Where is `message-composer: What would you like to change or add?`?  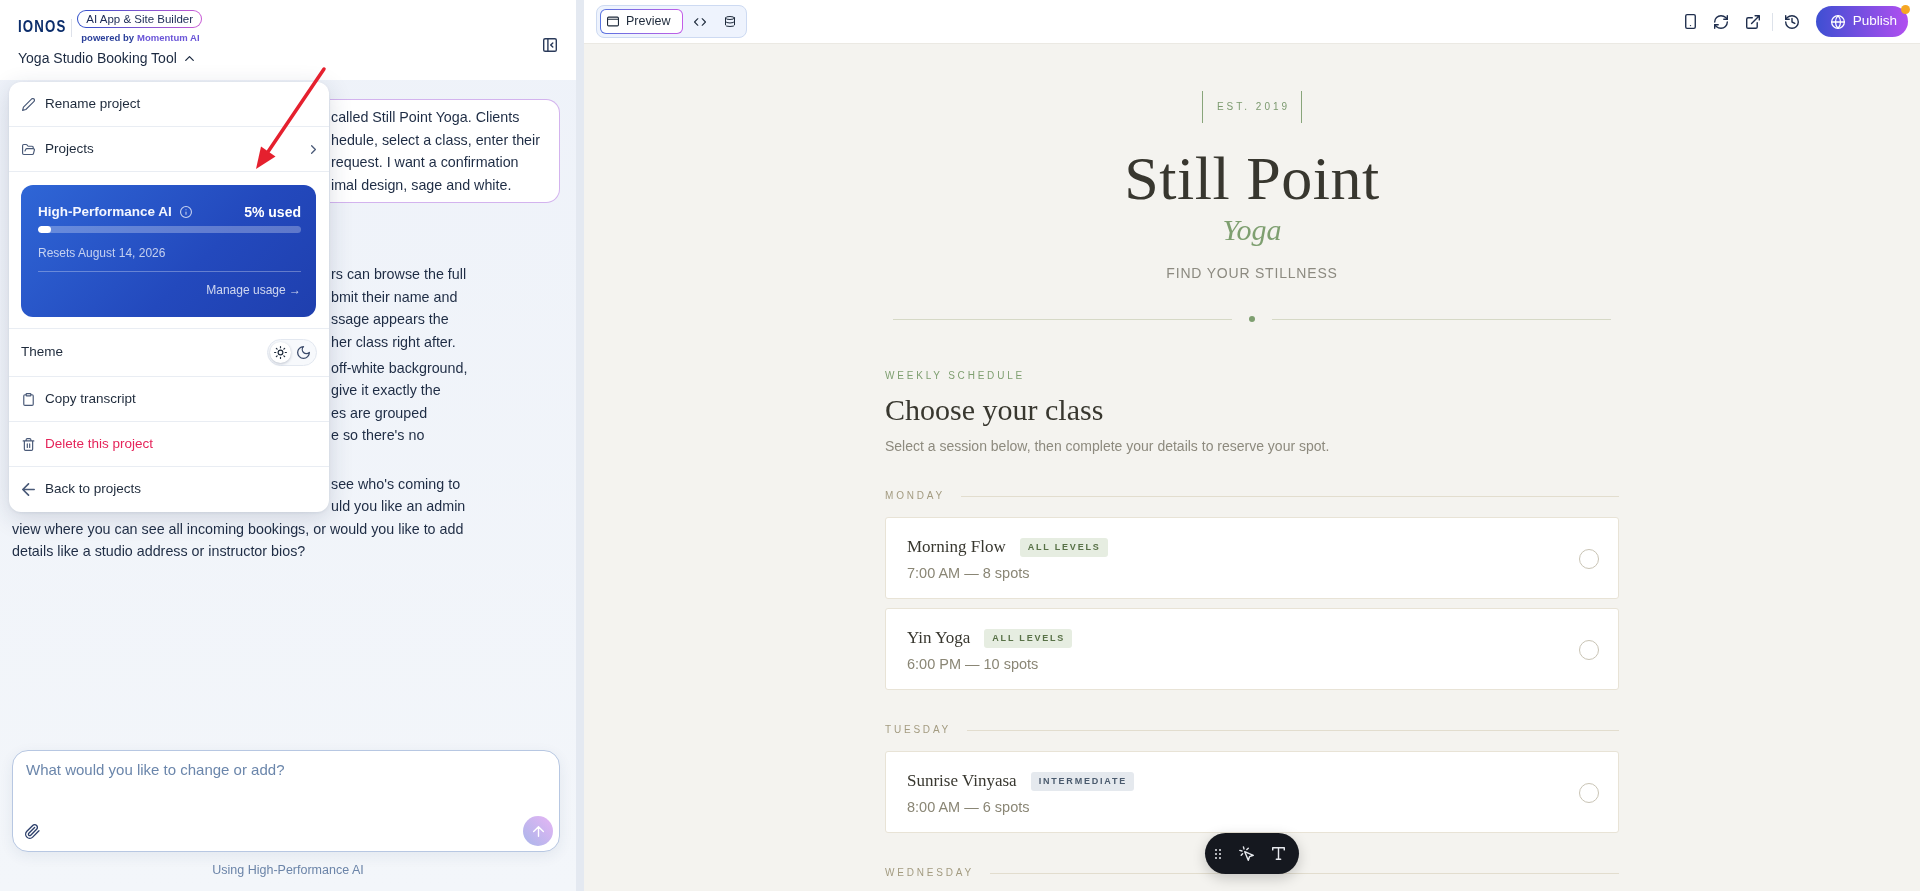 message-composer: What would you like to change or add? is located at coordinates (286, 801).